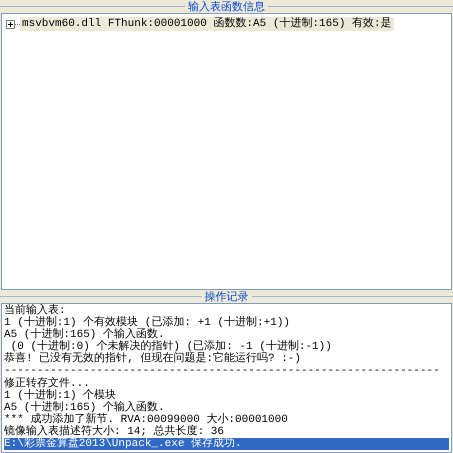  What do you see at coordinates (226, 420) in the screenshot?
I see `log-line: *** 成功添加了新节. RVA:00099000 大小:00001000` at bounding box center [226, 420].